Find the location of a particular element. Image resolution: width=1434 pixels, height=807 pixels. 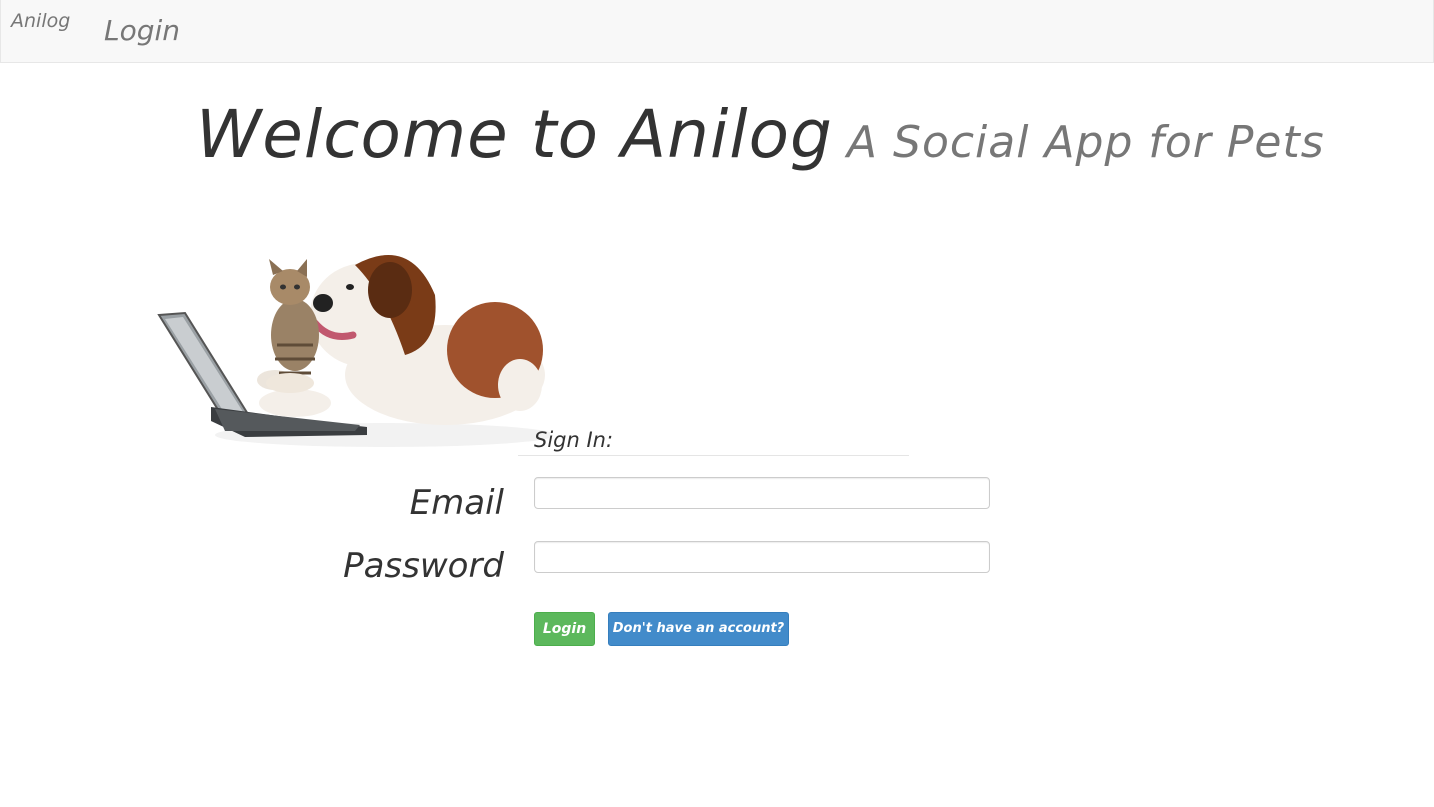

page-title: Welcome to Anilog is located at coordinates (514, 134).